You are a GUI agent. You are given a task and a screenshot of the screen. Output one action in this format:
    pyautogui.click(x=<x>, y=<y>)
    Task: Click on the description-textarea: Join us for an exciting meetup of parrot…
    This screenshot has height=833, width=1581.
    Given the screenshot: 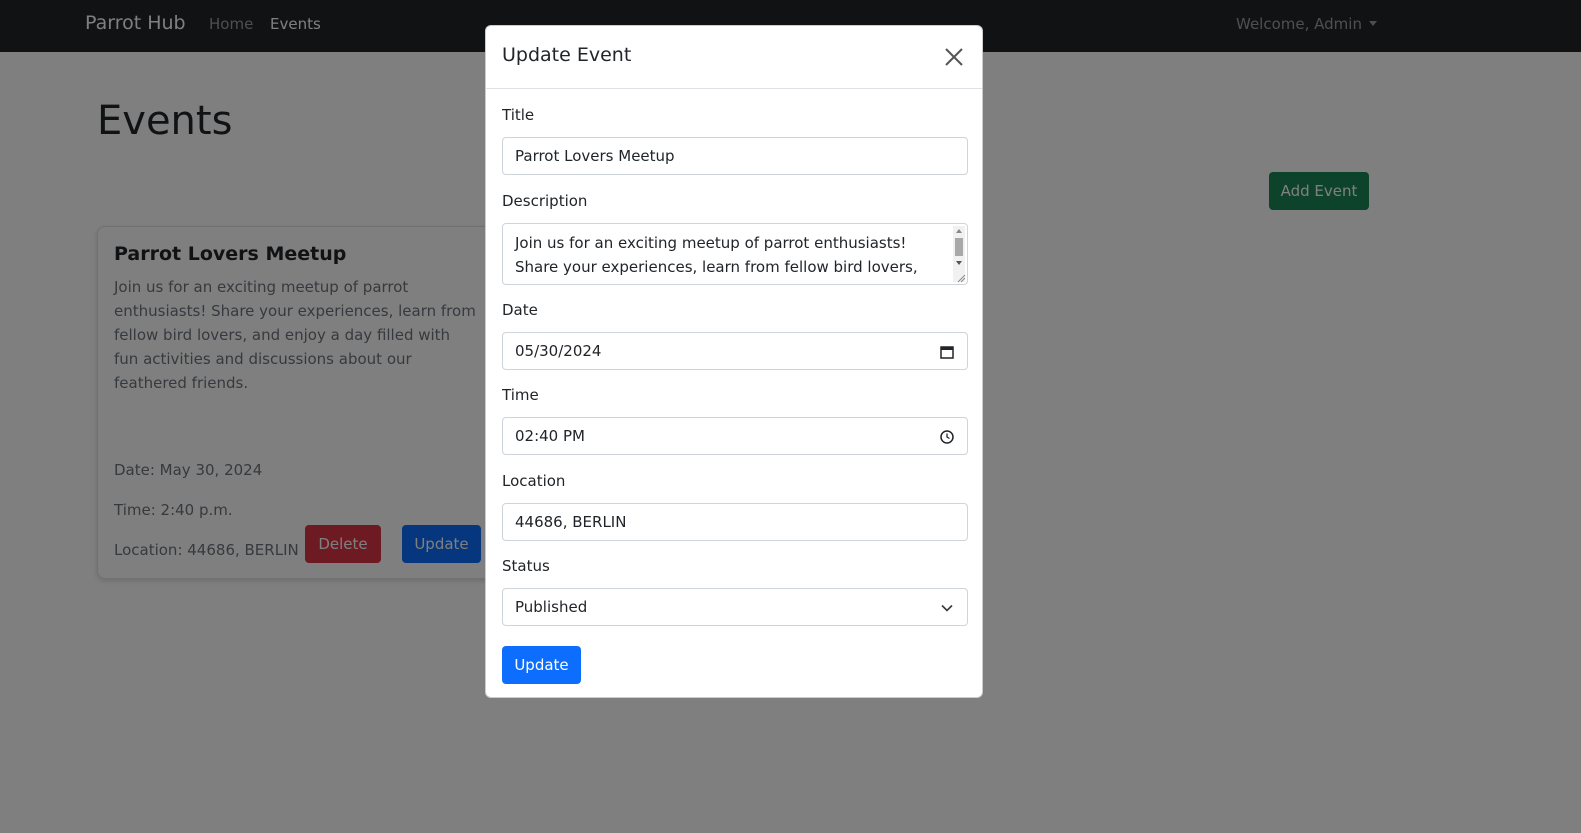 What is the action you would take?
    pyautogui.click(x=735, y=254)
    